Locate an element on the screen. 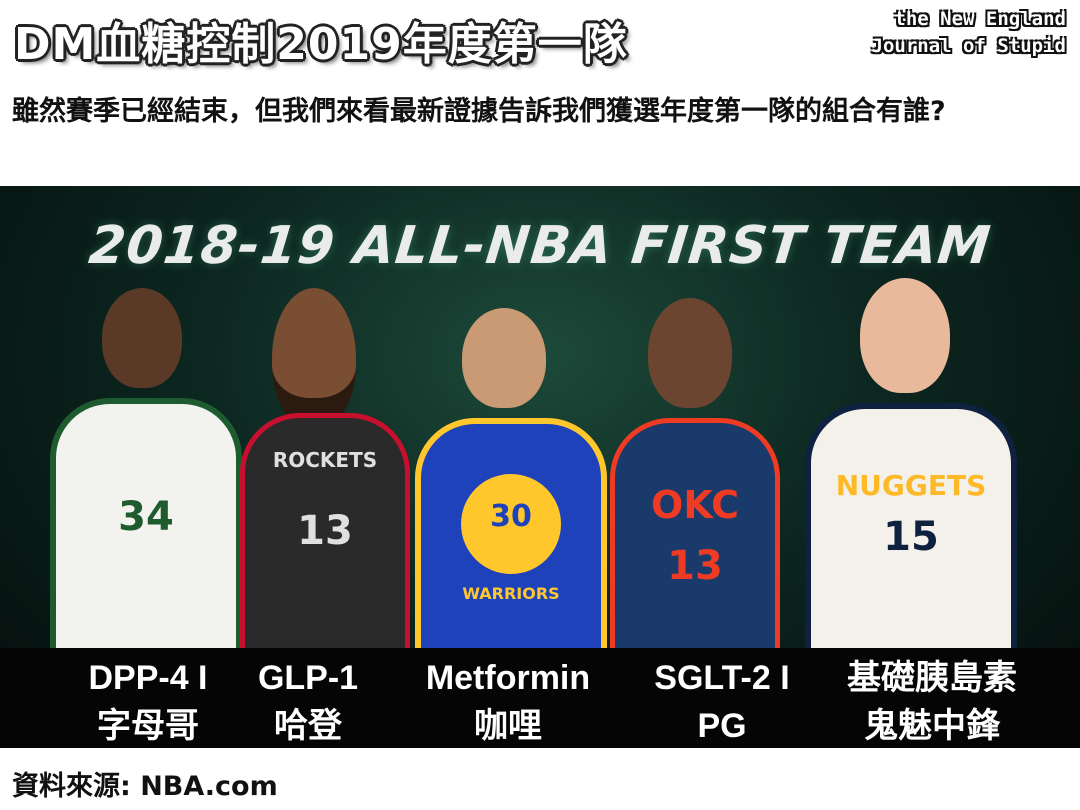 This screenshot has height=810, width=1080. player-figure-4: OKC 13 is located at coordinates (690, 478).